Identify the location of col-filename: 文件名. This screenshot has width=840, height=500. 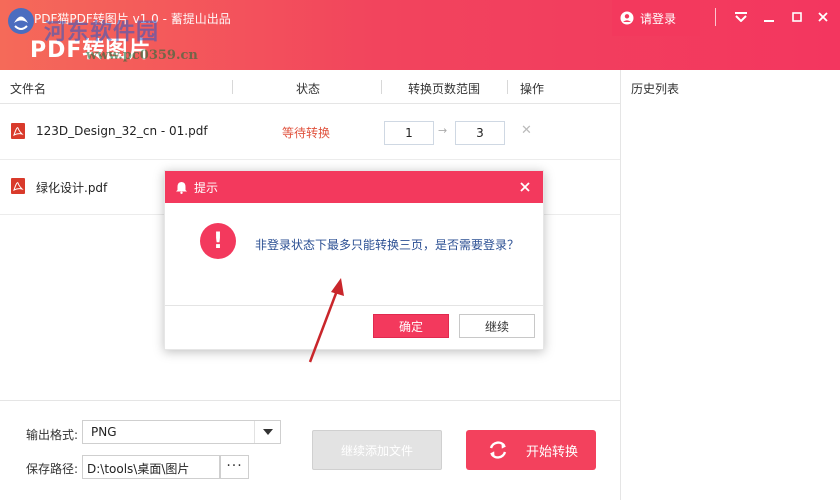
(28, 89).